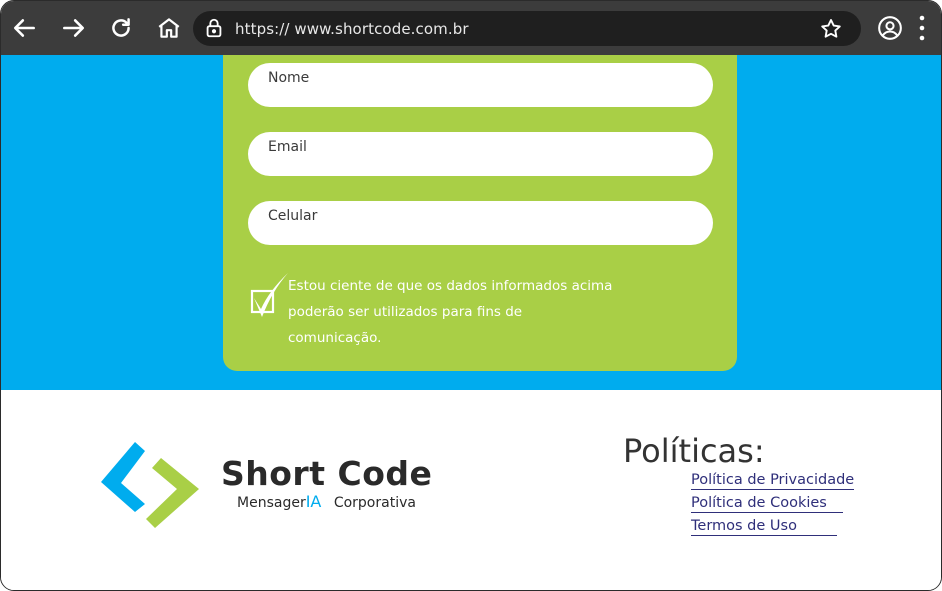 This screenshot has width=942, height=591. I want to click on reload-icon, so click(121, 27).